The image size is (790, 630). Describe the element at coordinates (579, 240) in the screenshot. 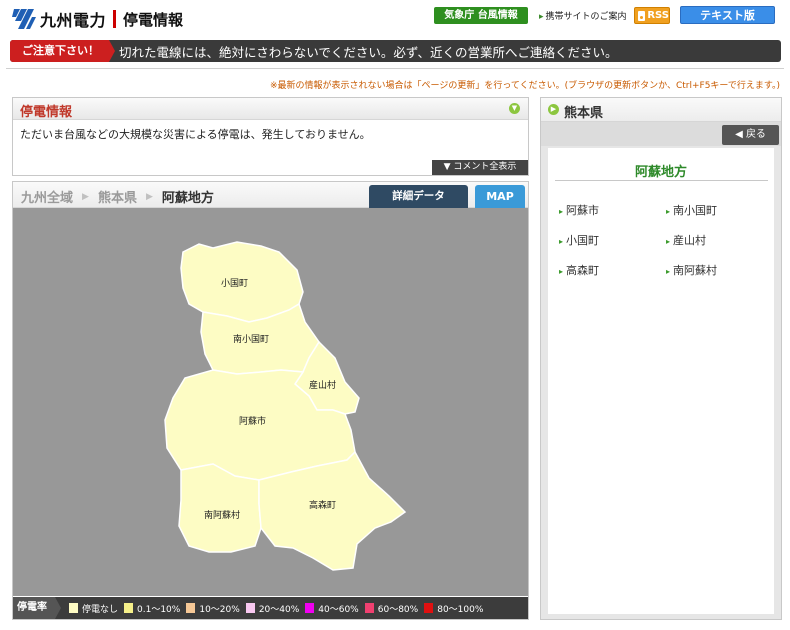

I see `town-link-oguni: 小国町` at that location.